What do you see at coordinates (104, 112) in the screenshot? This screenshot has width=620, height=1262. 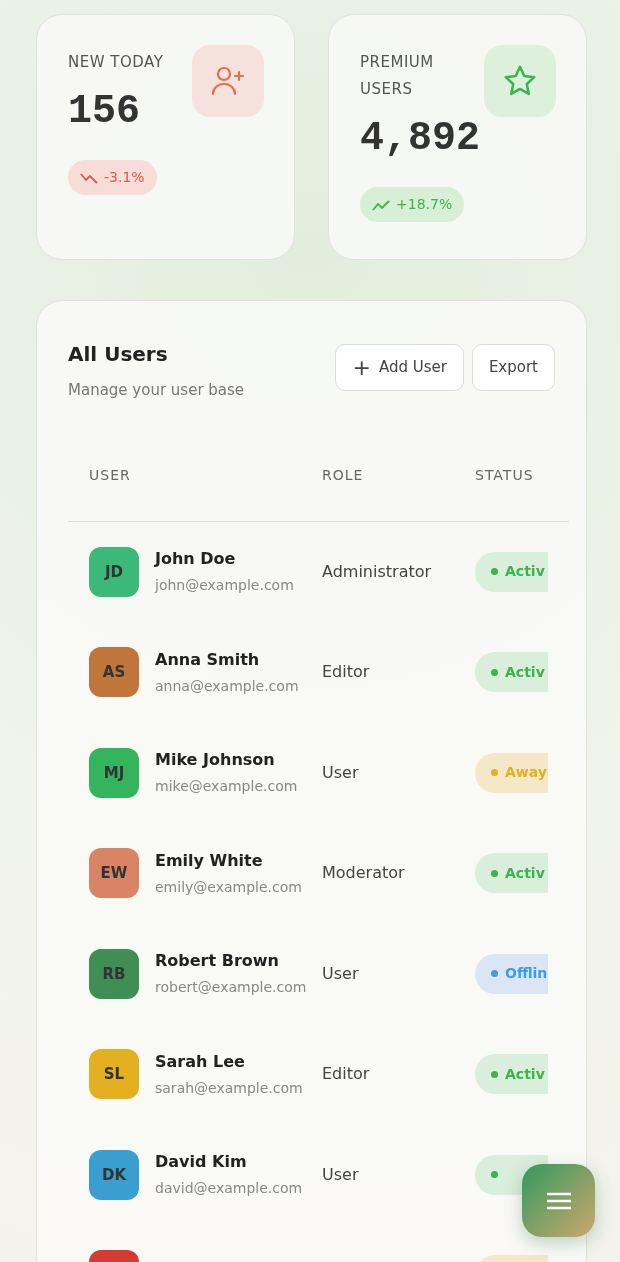 I see `stat-value: 156` at bounding box center [104, 112].